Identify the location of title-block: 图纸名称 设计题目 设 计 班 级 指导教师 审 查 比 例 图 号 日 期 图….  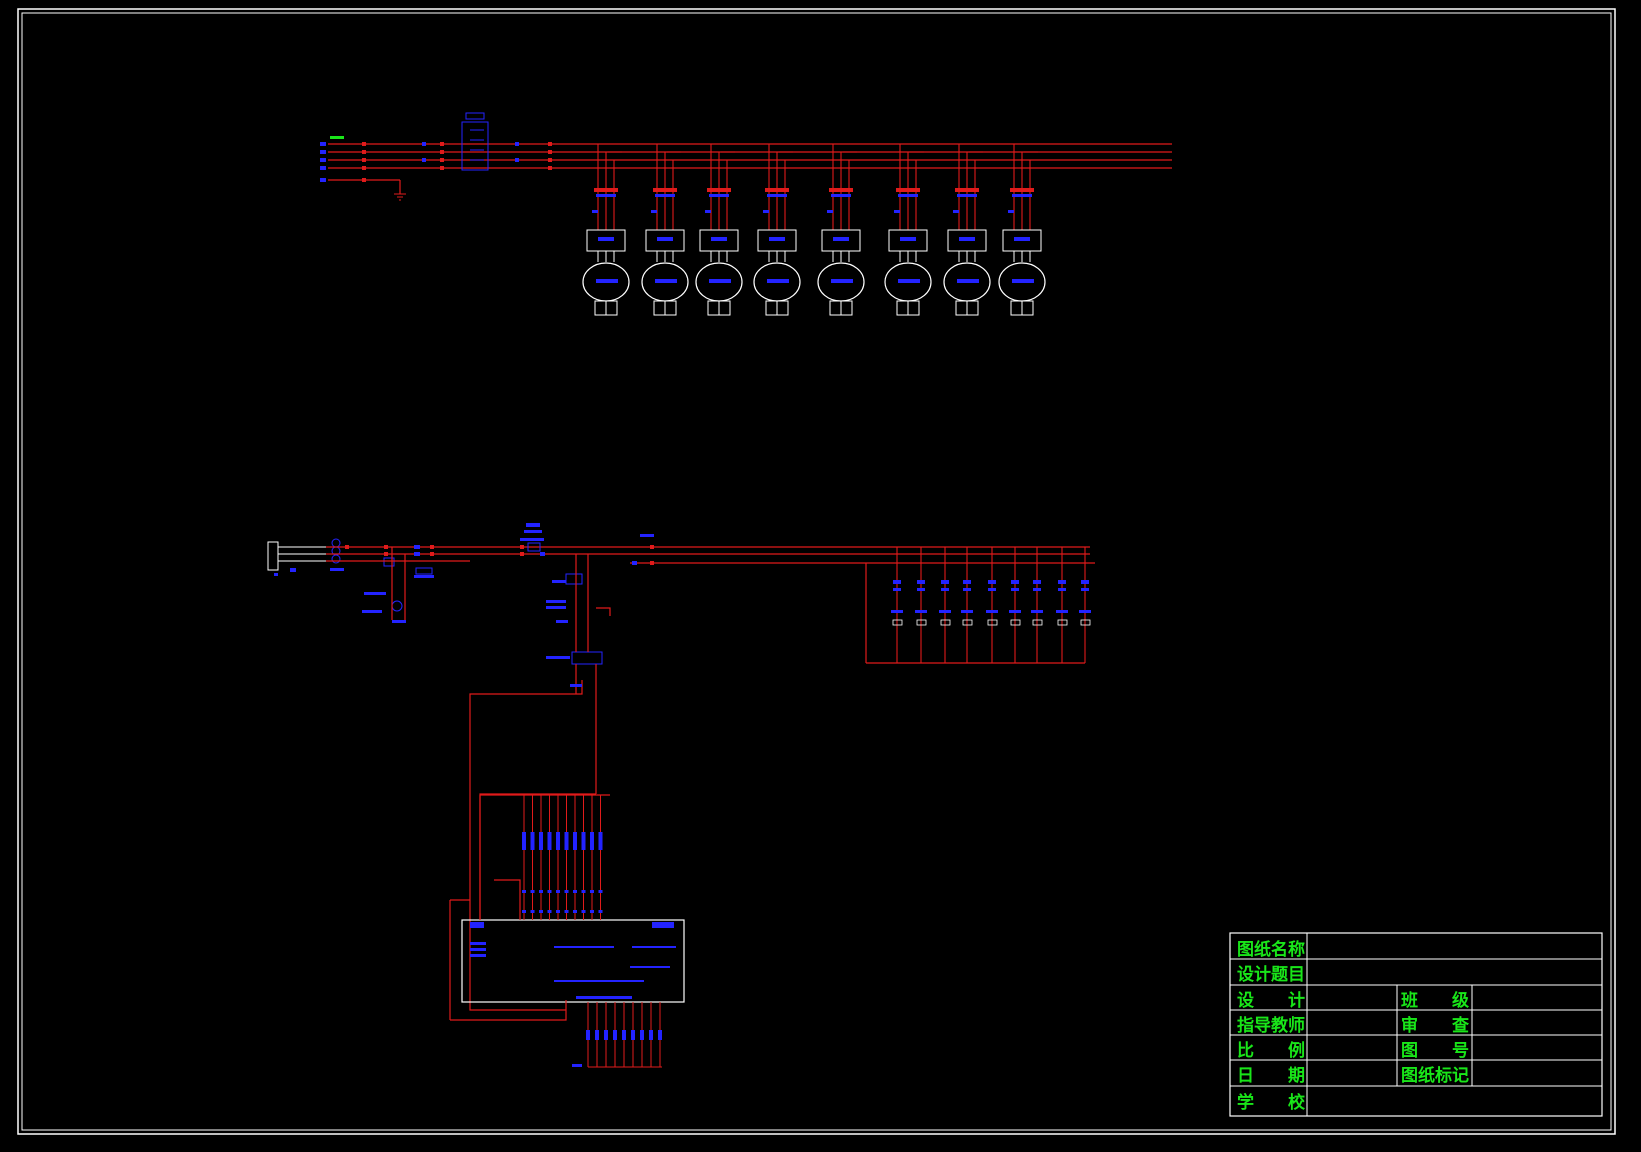
(1416, 1024).